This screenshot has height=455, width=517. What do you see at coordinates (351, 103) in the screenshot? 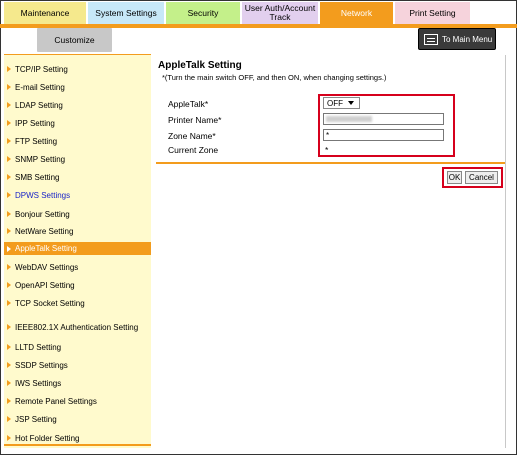
I see `chevron-down-icon` at bounding box center [351, 103].